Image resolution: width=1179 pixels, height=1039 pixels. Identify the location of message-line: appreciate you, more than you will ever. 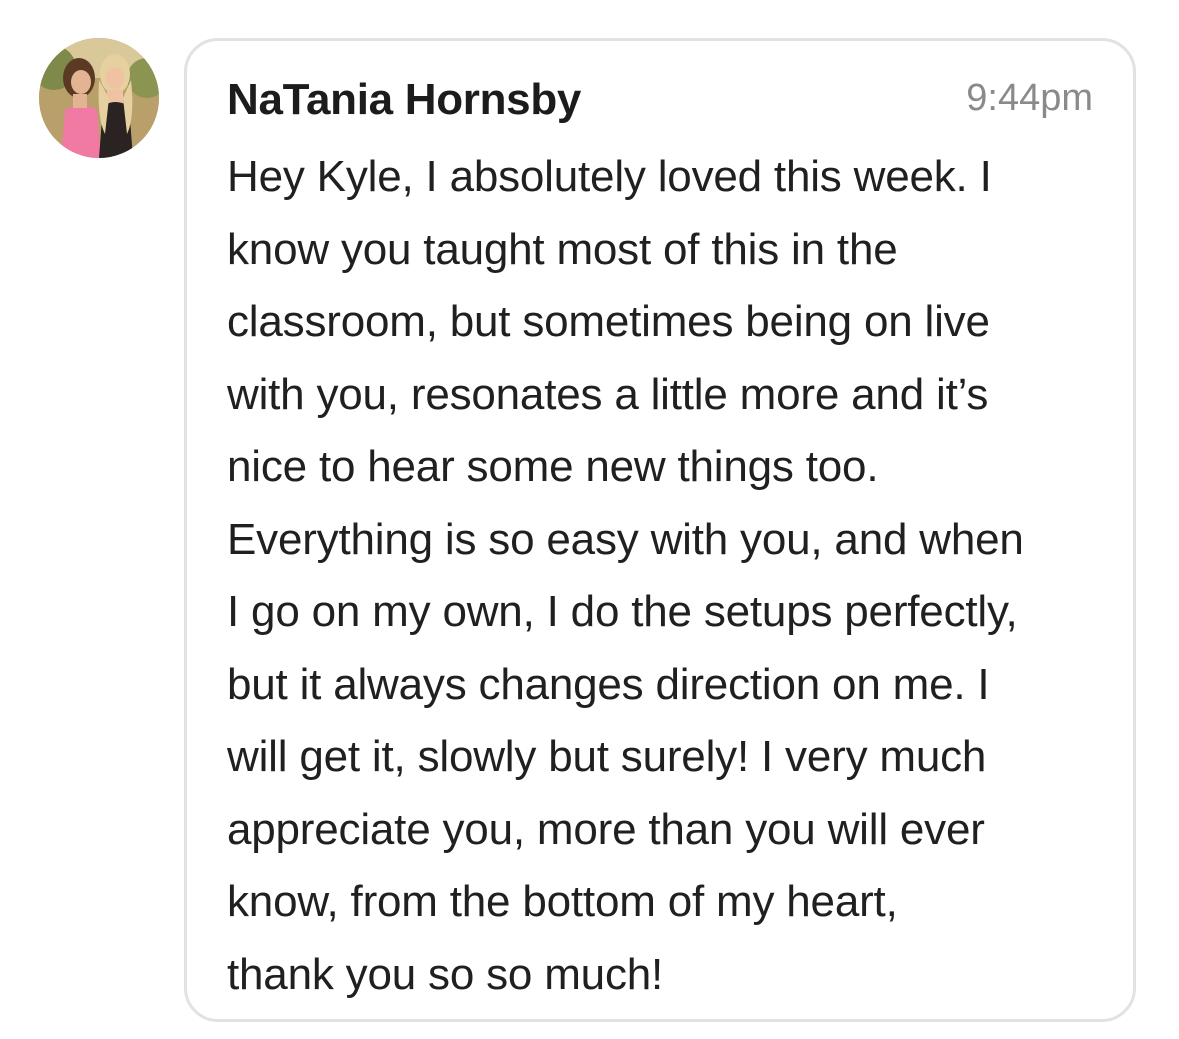
(606, 829).